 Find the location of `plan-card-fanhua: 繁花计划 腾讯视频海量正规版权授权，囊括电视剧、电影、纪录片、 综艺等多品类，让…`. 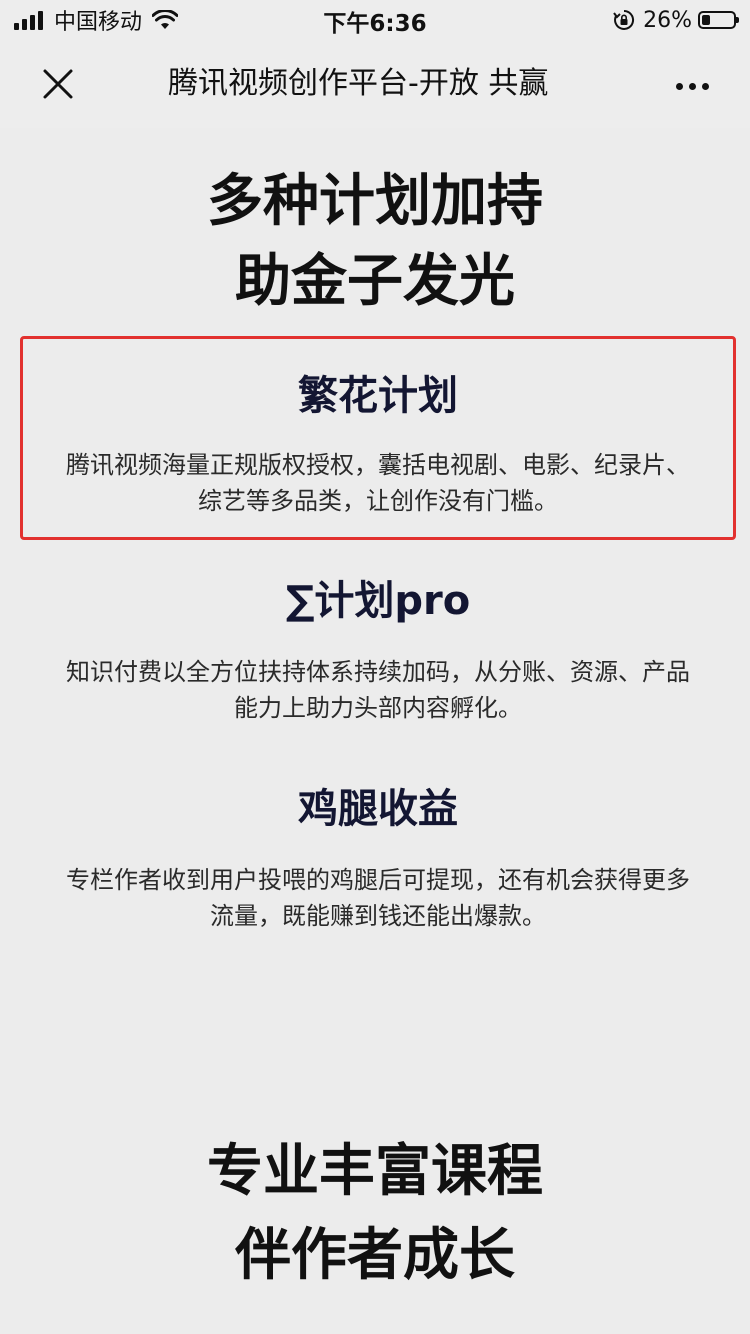

plan-card-fanhua: 繁花计划 腾讯视频海量正规版权授权，囊括电视剧、电影、纪录片、 综艺等多品类，让… is located at coordinates (378, 438).